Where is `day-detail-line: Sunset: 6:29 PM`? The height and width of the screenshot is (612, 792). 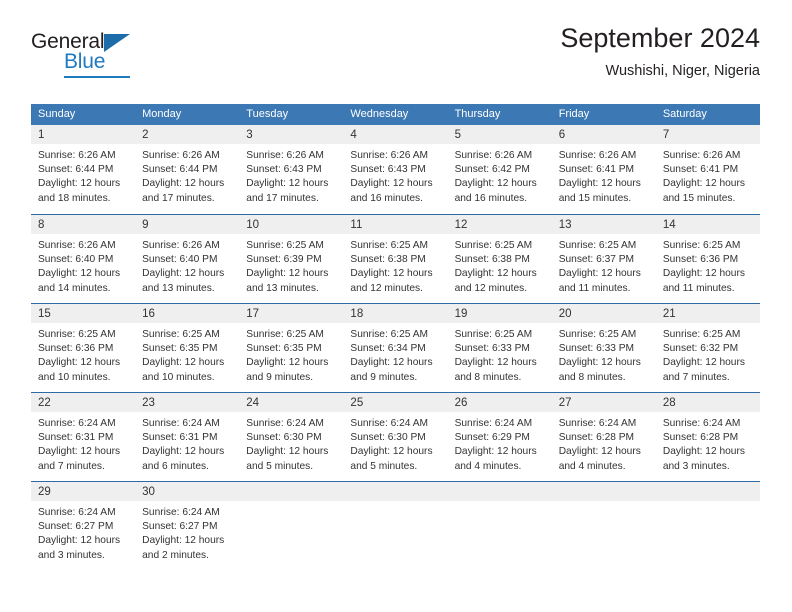 day-detail-line: Sunset: 6:29 PM is located at coordinates (492, 438).